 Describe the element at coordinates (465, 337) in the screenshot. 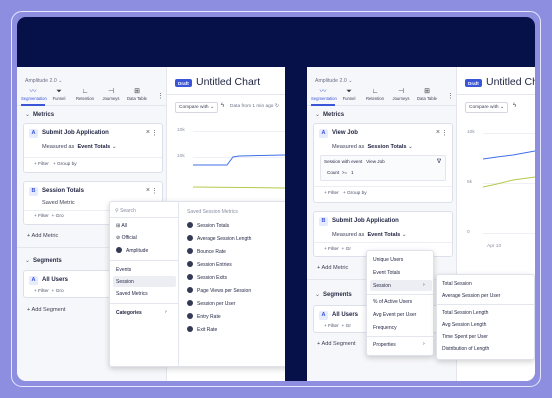

I see `submenu-item: Time Spent per User` at that location.